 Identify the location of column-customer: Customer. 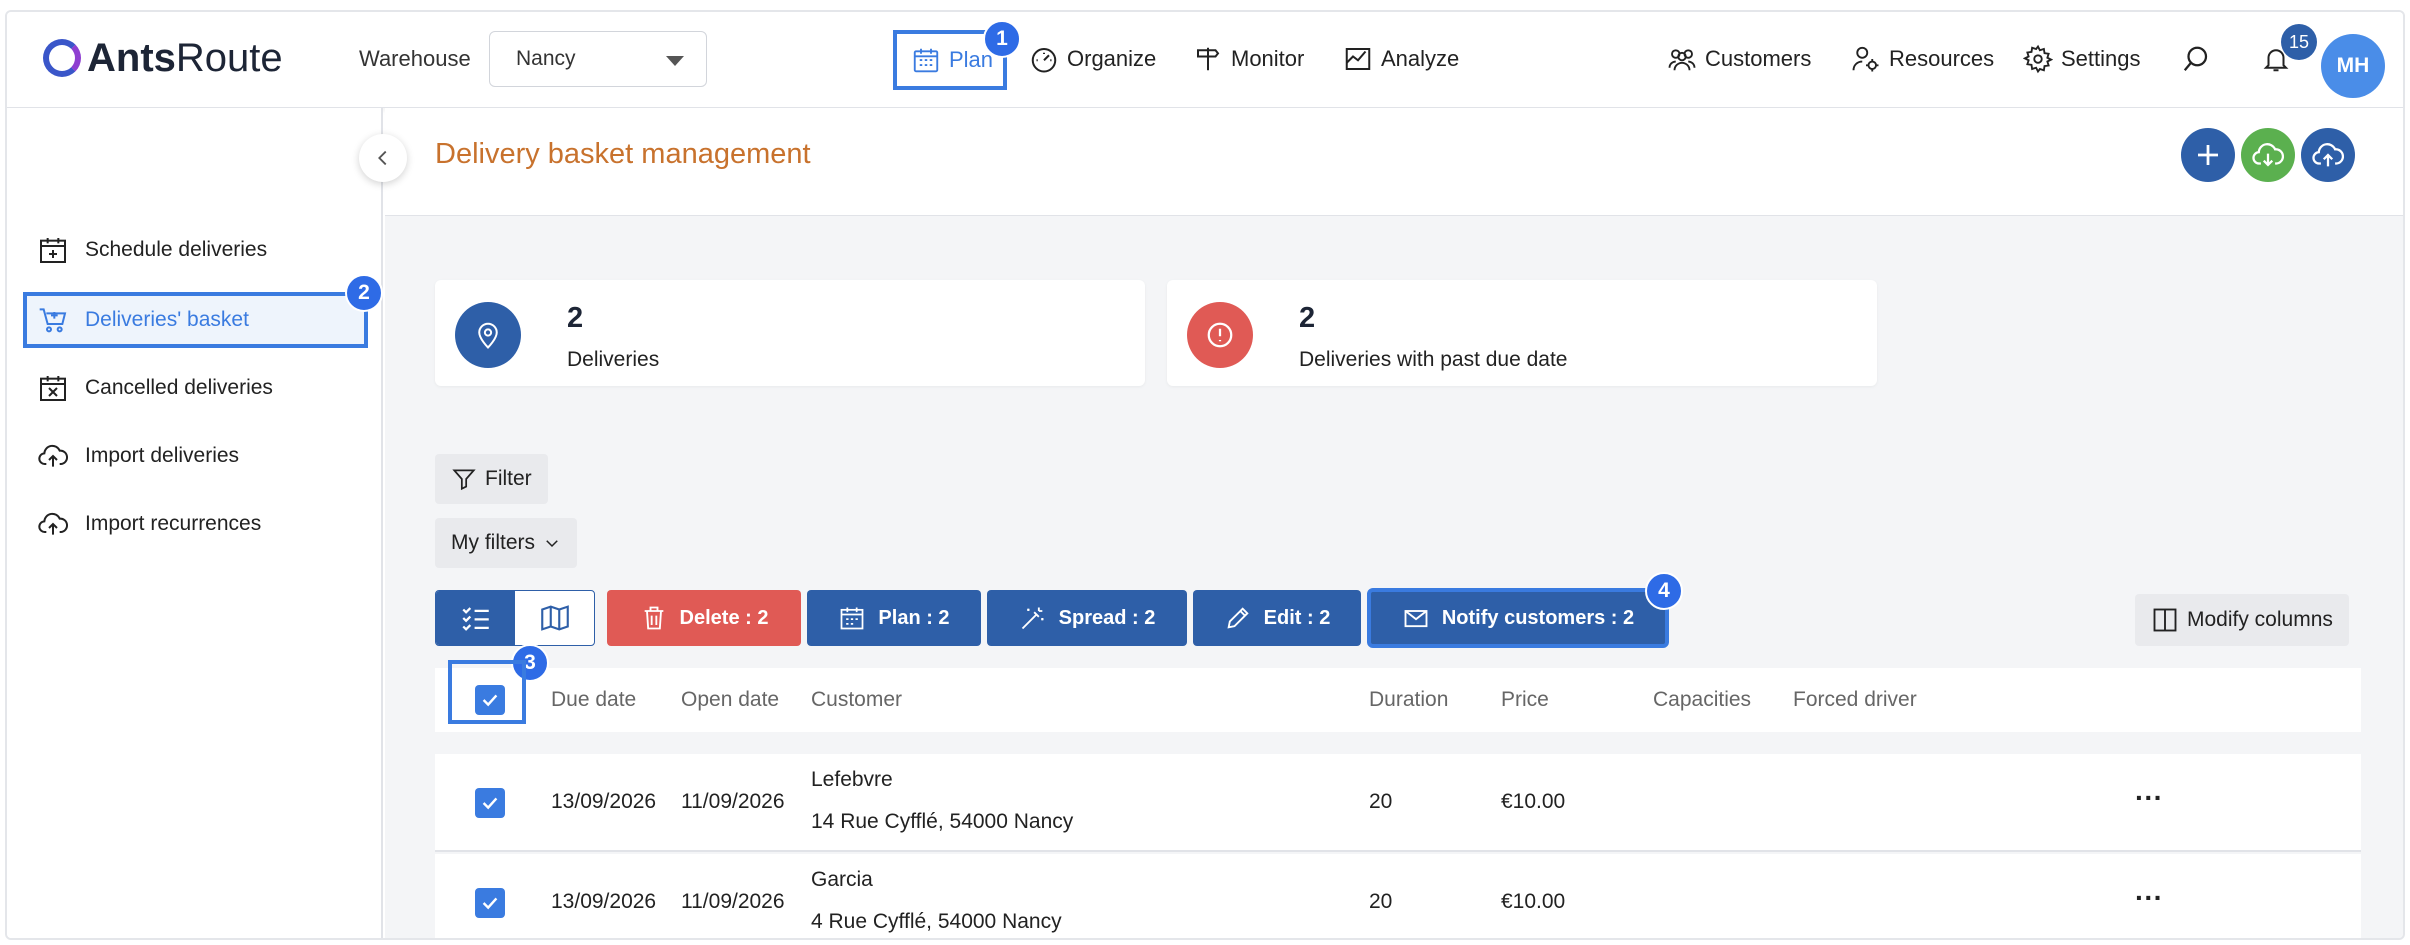
(856, 700).